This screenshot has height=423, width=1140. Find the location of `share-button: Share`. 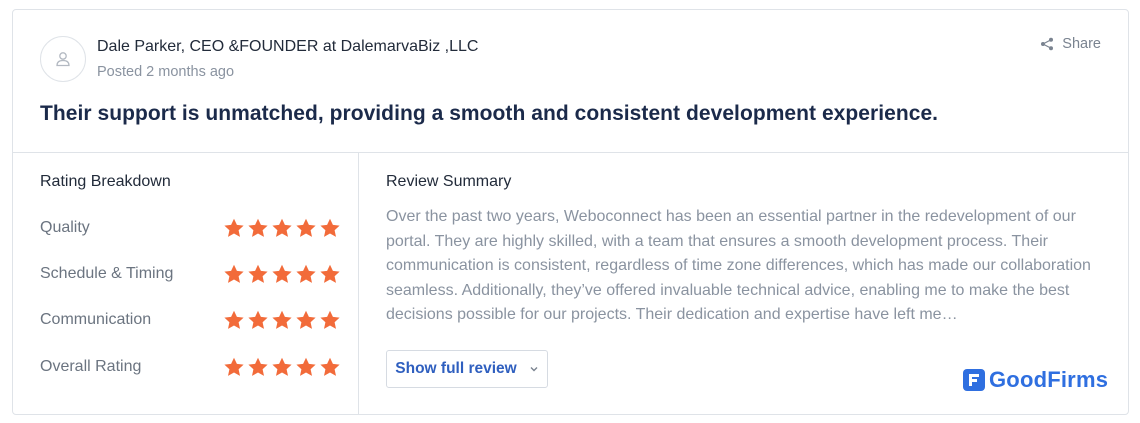

share-button: Share is located at coordinates (1070, 44).